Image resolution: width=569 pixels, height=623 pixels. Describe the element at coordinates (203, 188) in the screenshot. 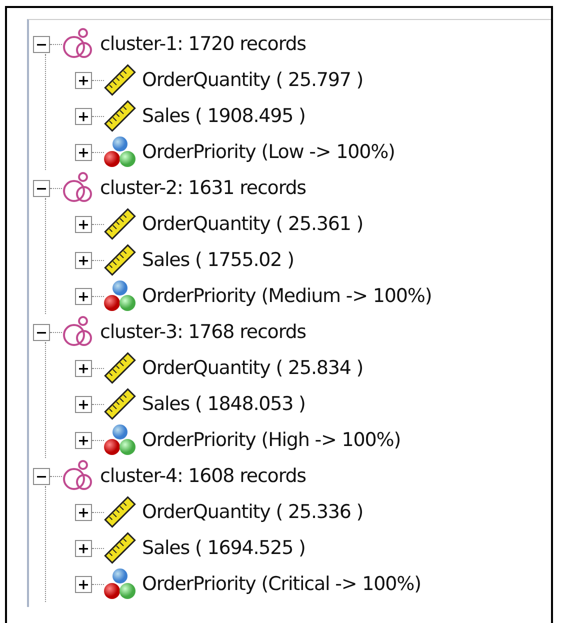

I see `tree-item-label: cluster-2: 1631 records` at that location.